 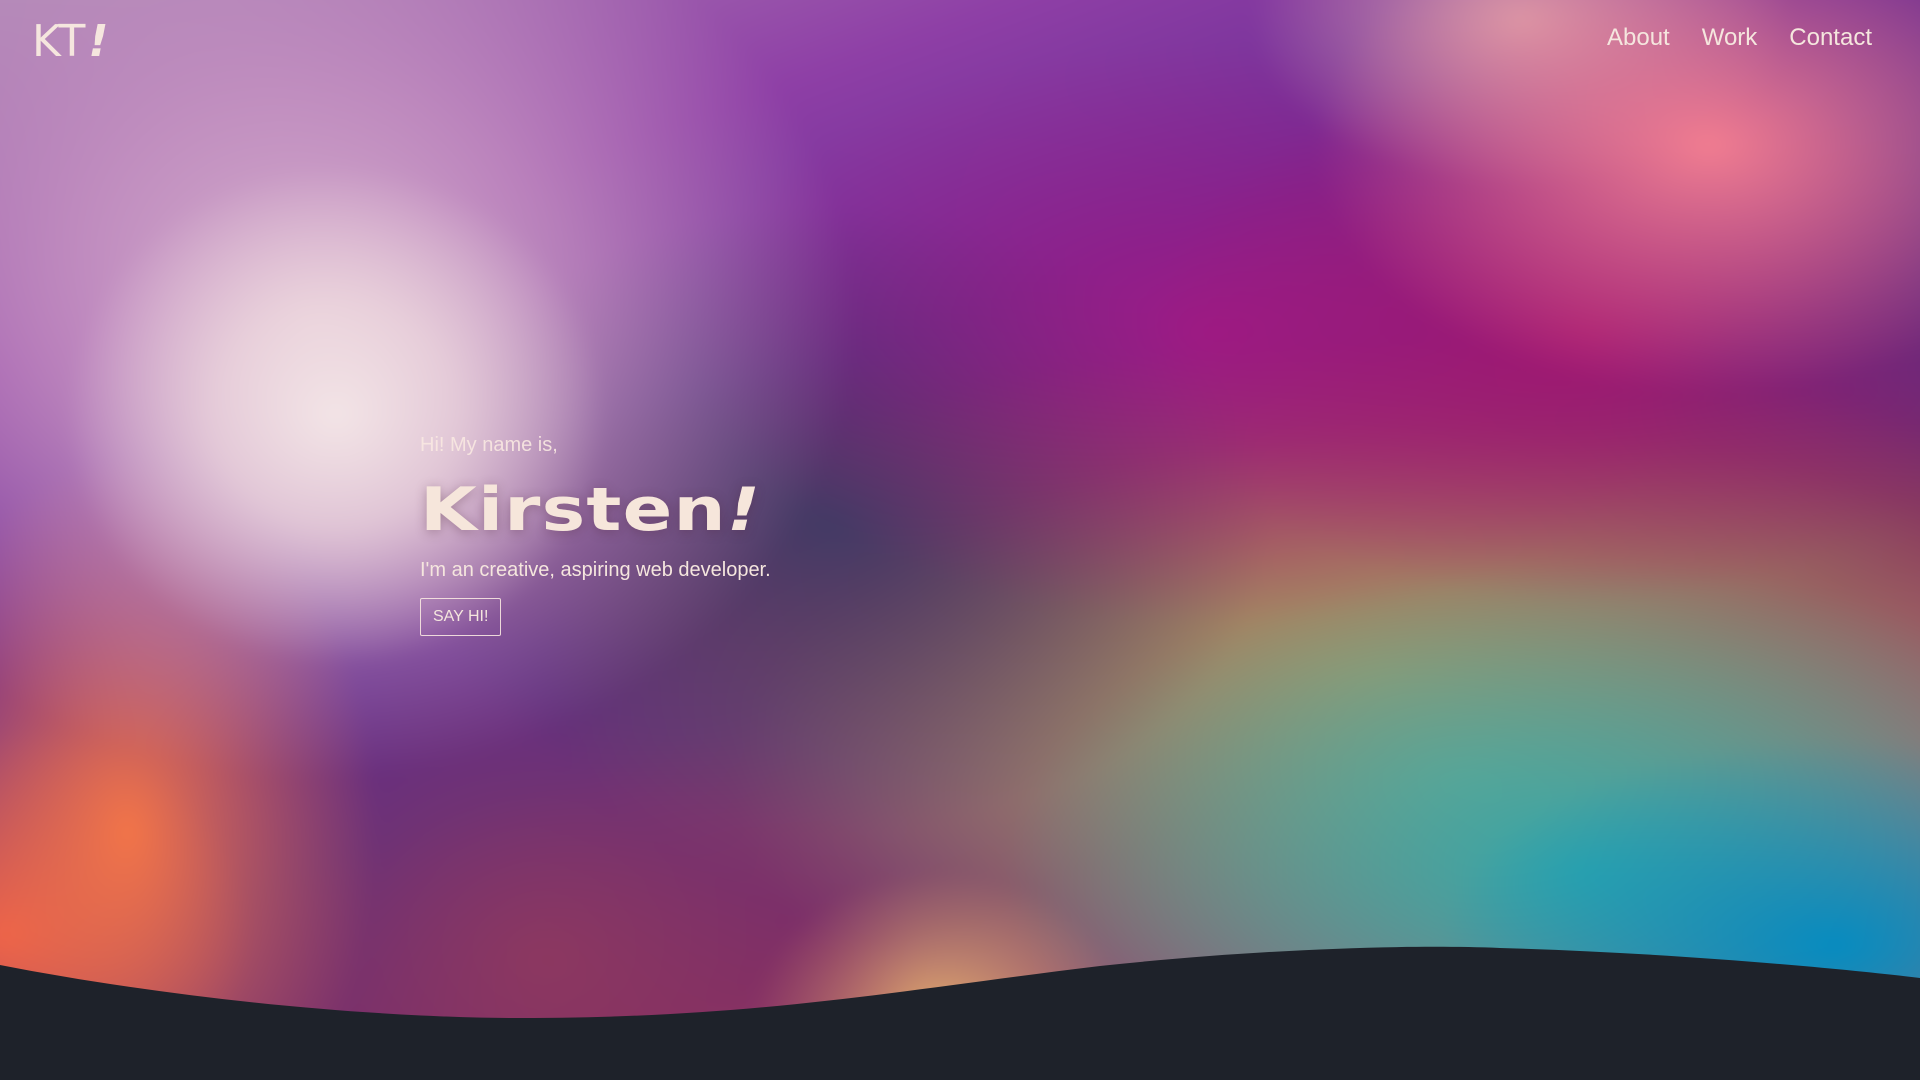 I want to click on nav-work-link: Work, so click(x=1730, y=38).